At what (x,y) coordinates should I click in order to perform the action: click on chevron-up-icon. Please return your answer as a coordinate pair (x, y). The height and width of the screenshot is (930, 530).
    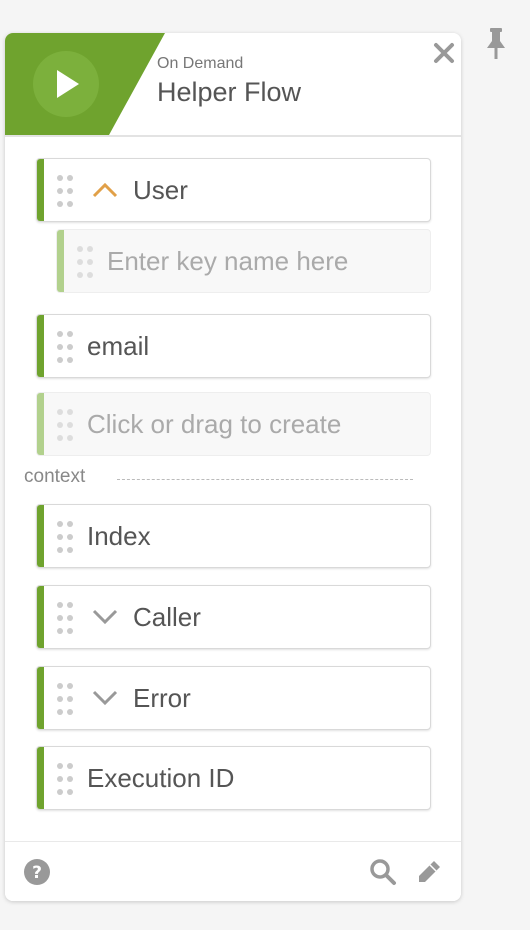
    Looking at the image, I should click on (105, 190).